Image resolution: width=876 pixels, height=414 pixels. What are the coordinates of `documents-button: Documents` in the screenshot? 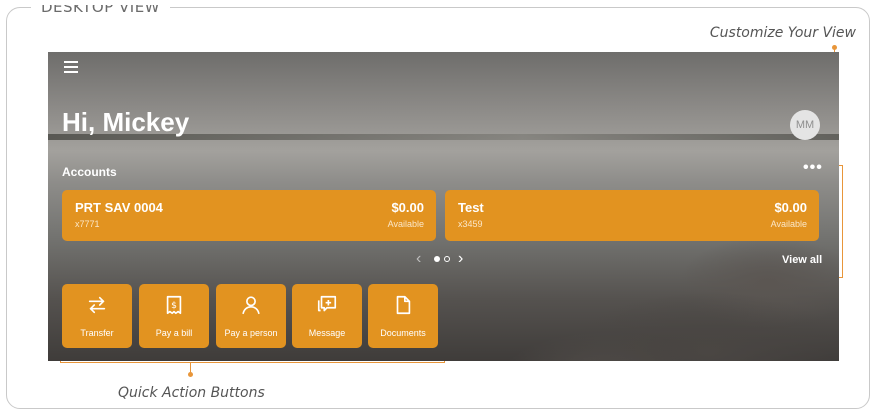 It's located at (403, 316).